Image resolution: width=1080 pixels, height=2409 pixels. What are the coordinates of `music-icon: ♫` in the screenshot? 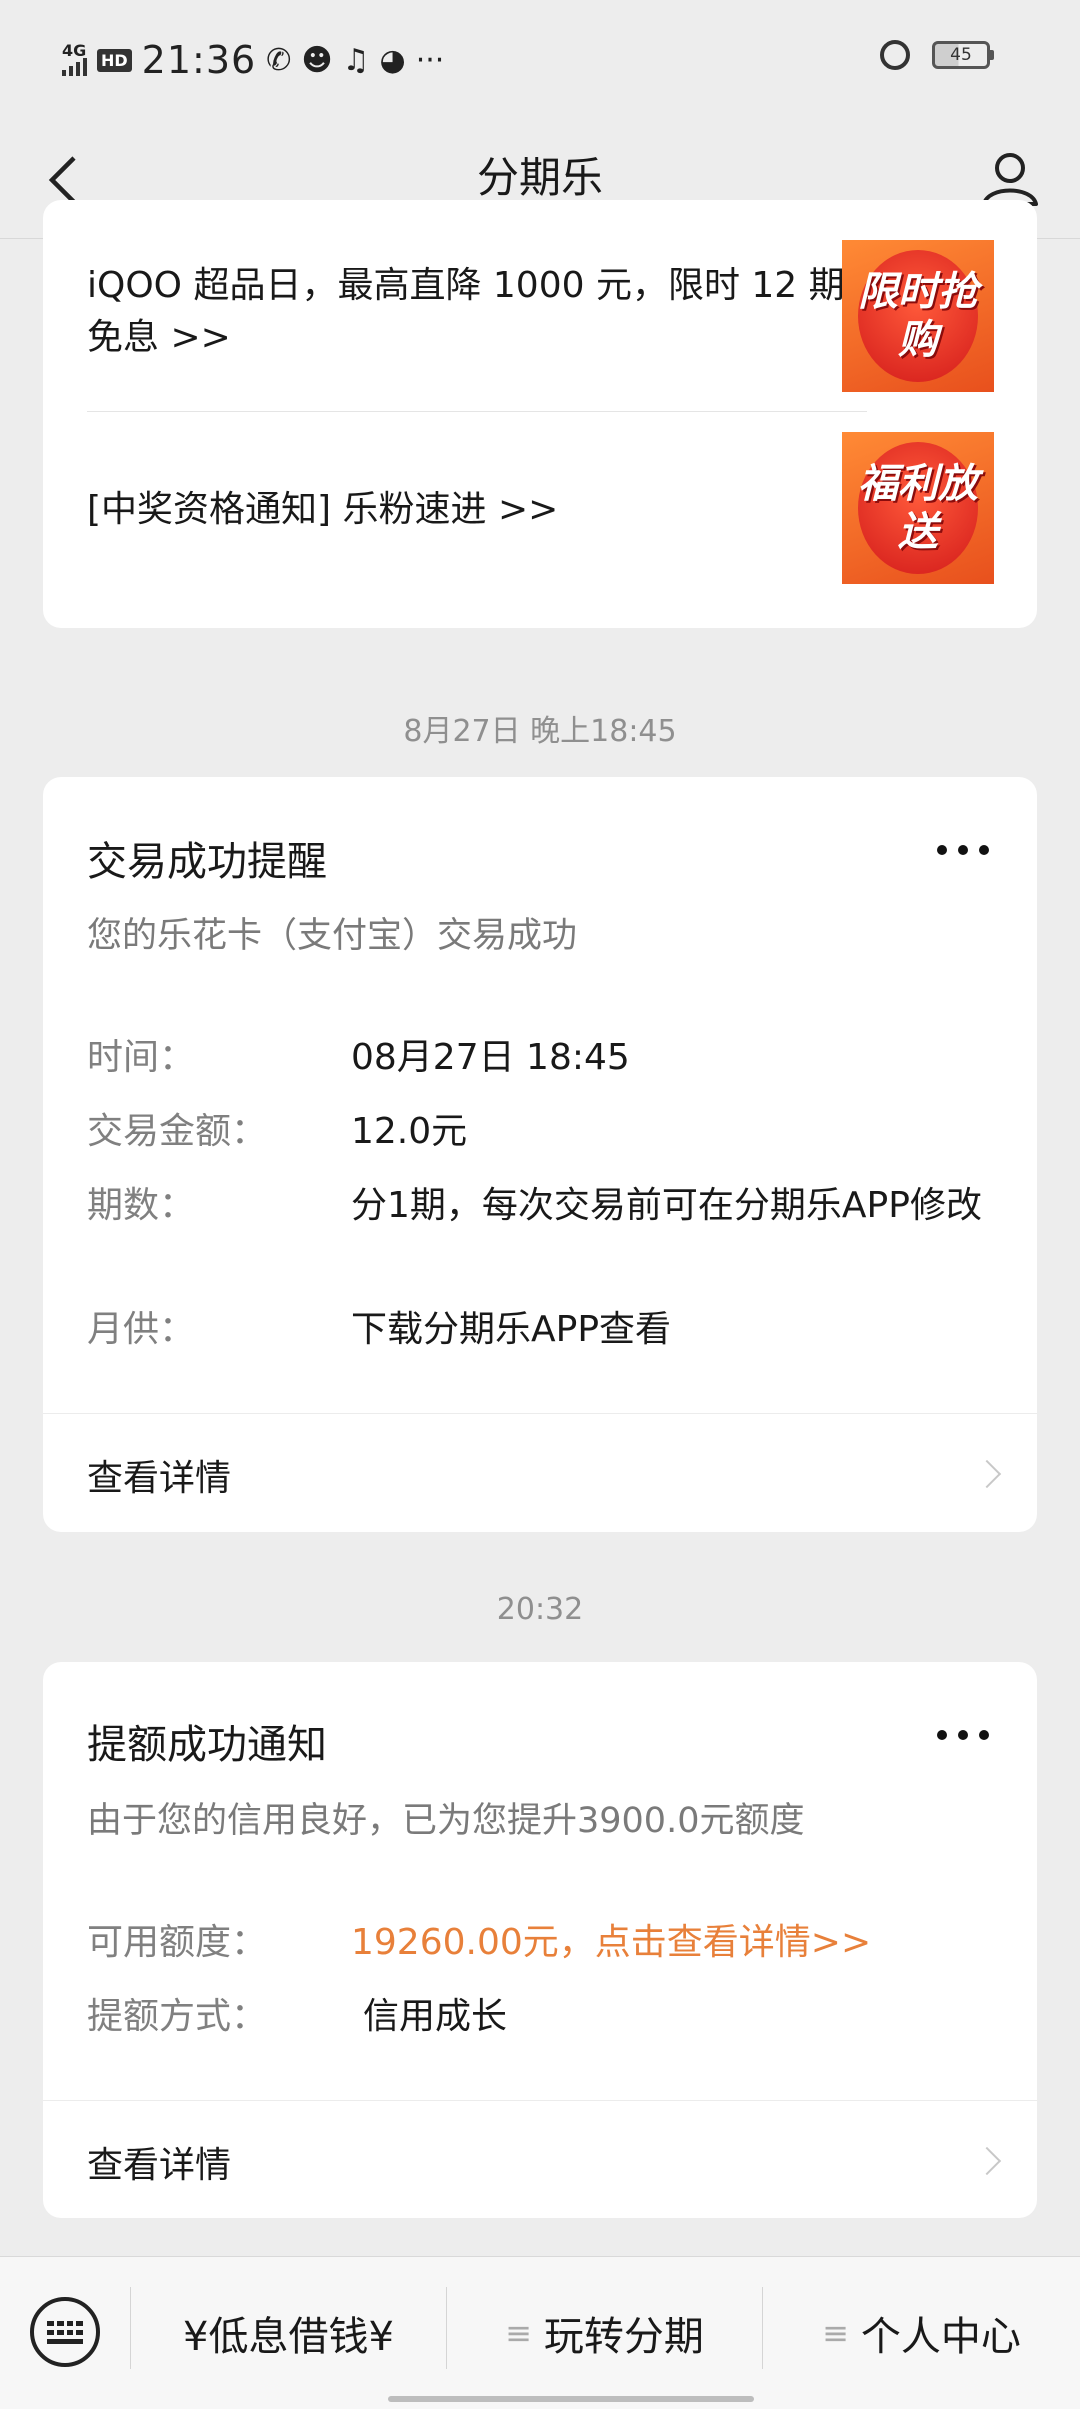 It's located at (356, 60).